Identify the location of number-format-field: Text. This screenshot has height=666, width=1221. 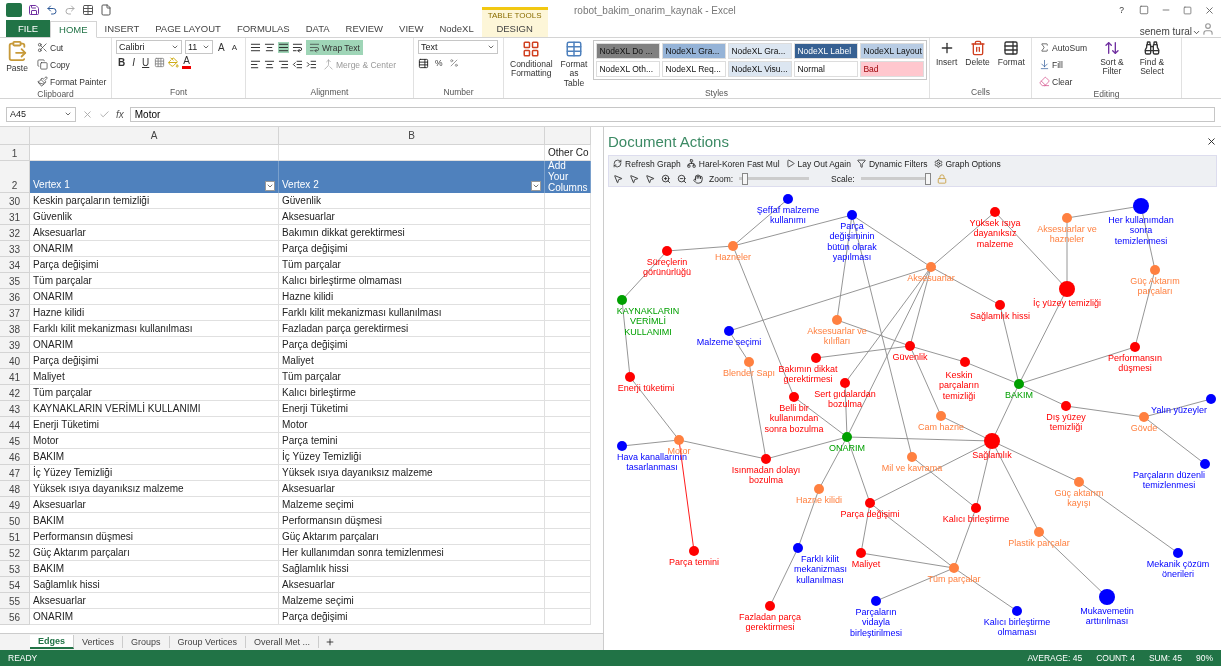
(458, 47).